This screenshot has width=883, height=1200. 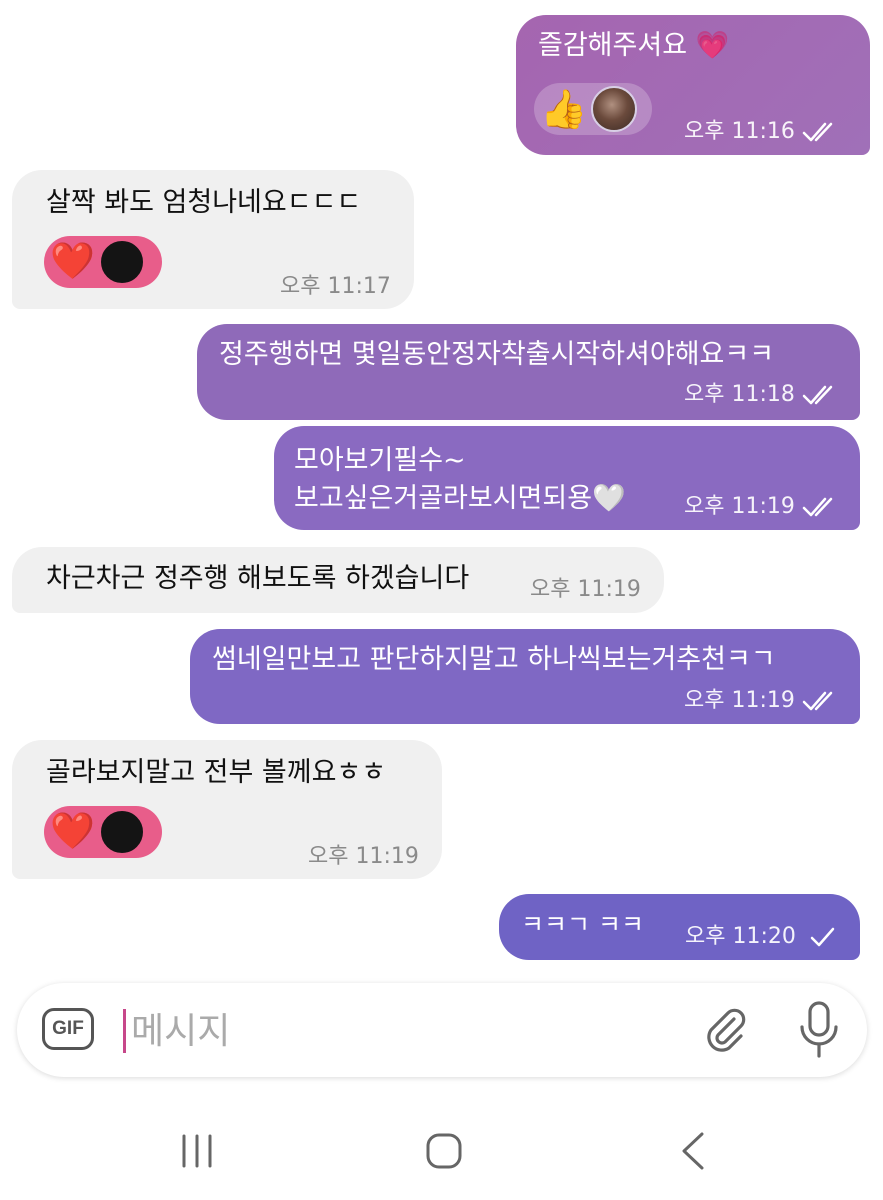 What do you see at coordinates (582, 924) in the screenshot?
I see `message-text: ㅋㅋㄱ ㅋㅋ` at bounding box center [582, 924].